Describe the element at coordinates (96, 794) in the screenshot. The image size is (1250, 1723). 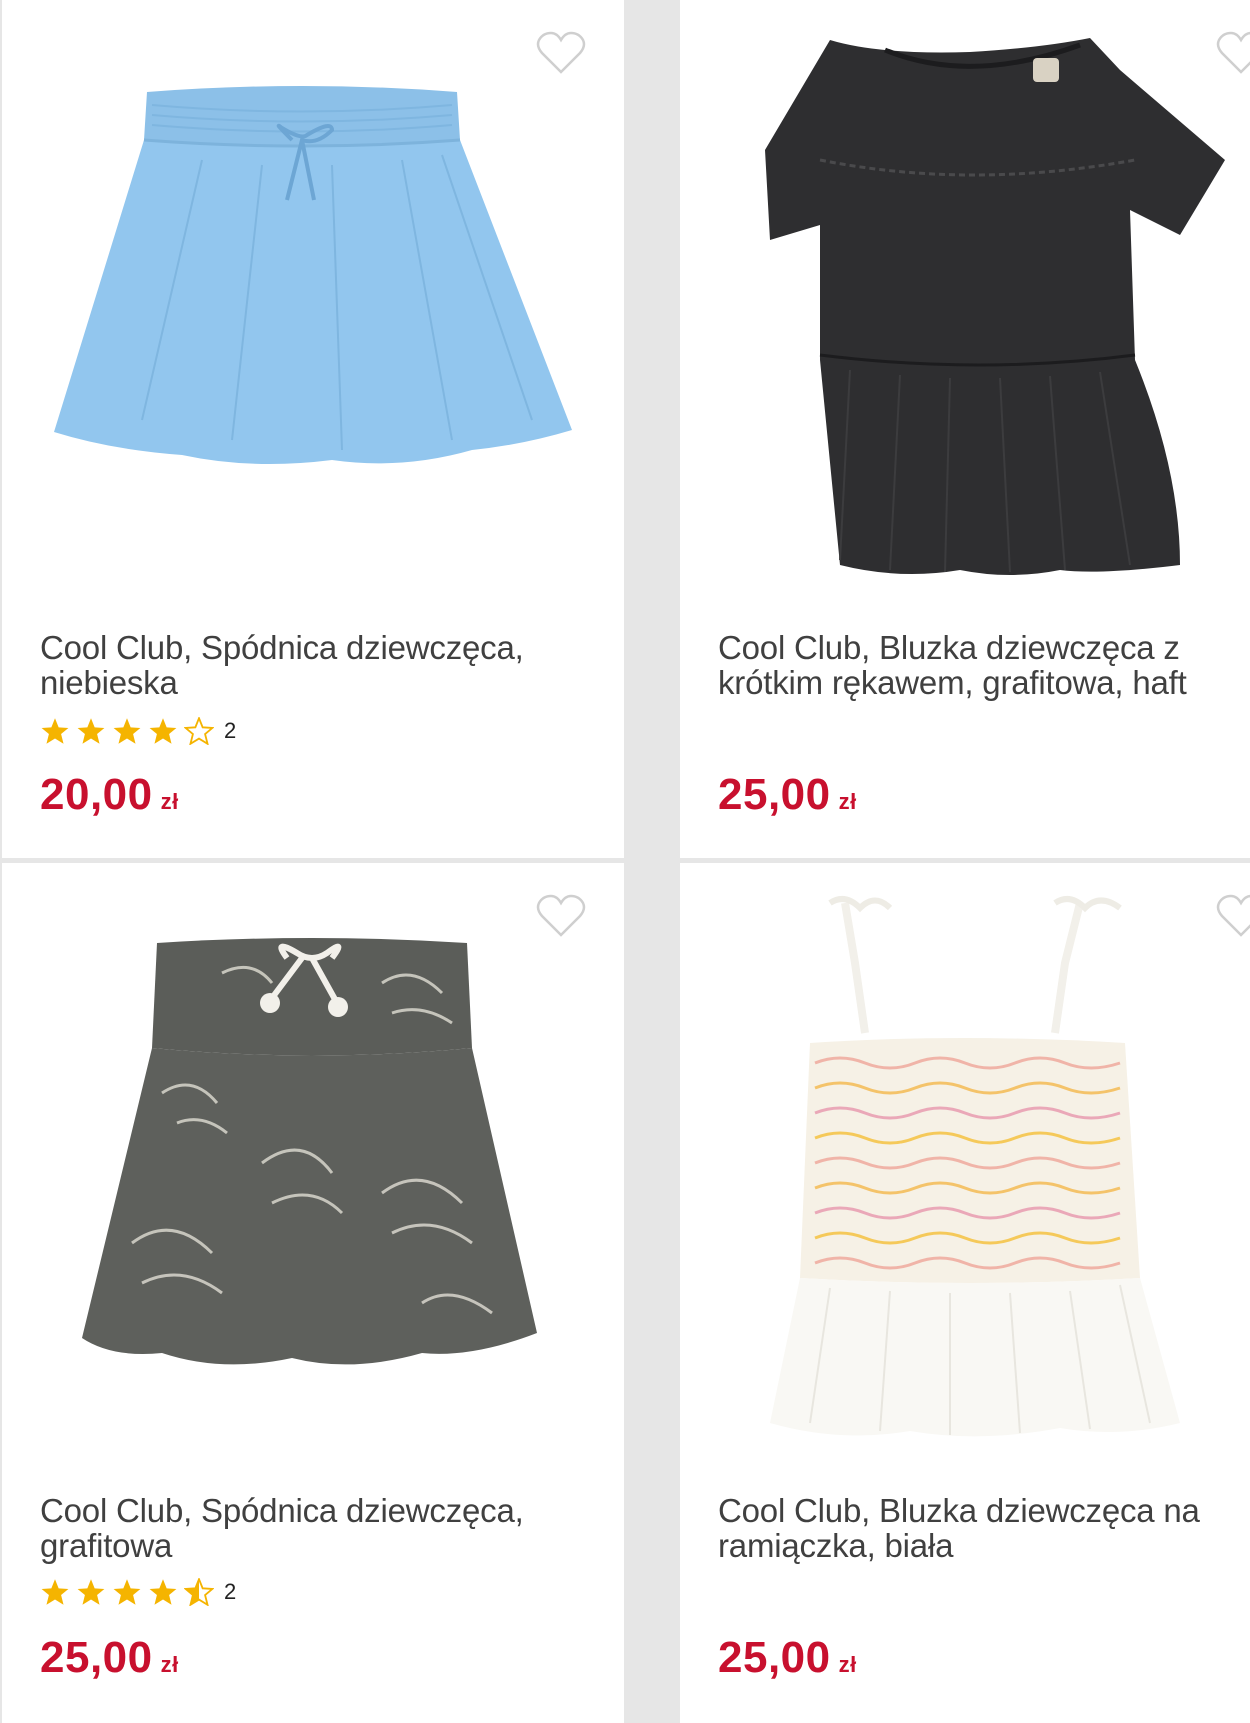
I see `price-value: 20,00` at that location.